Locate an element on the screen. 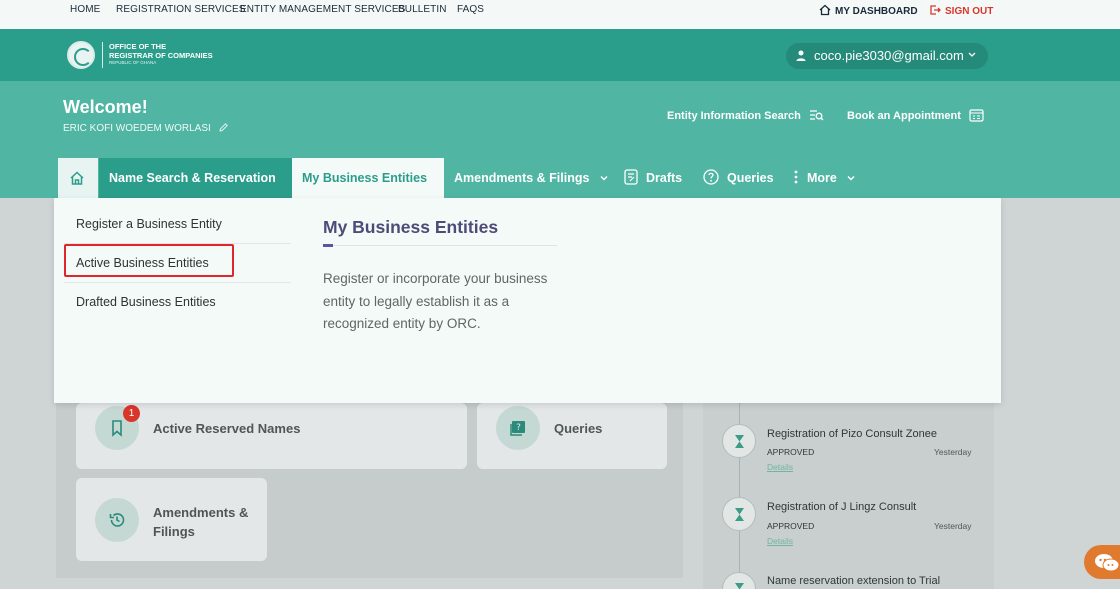  dropdown-item-drafted-business-entities: Drafted Business Entities is located at coordinates (146, 302).